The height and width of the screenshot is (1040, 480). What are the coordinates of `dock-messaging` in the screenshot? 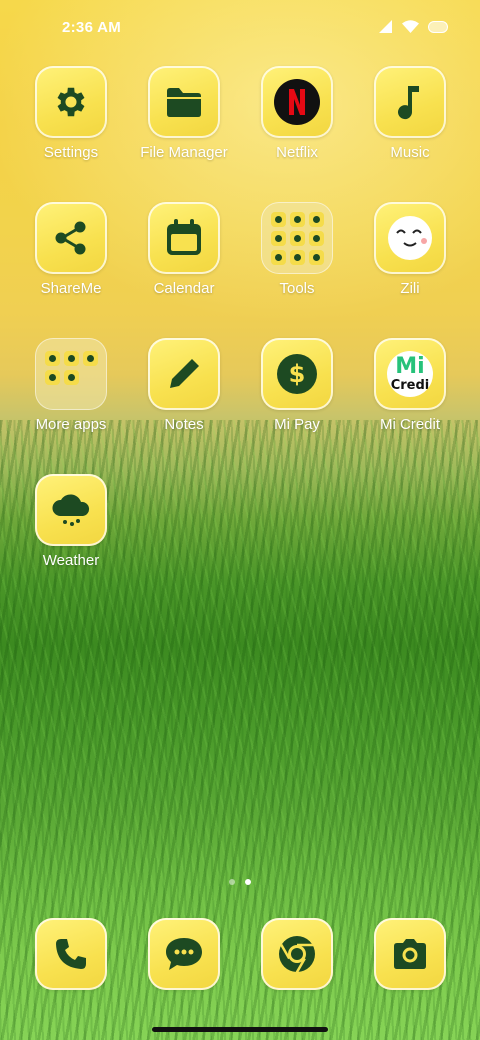 It's located at (184, 954).